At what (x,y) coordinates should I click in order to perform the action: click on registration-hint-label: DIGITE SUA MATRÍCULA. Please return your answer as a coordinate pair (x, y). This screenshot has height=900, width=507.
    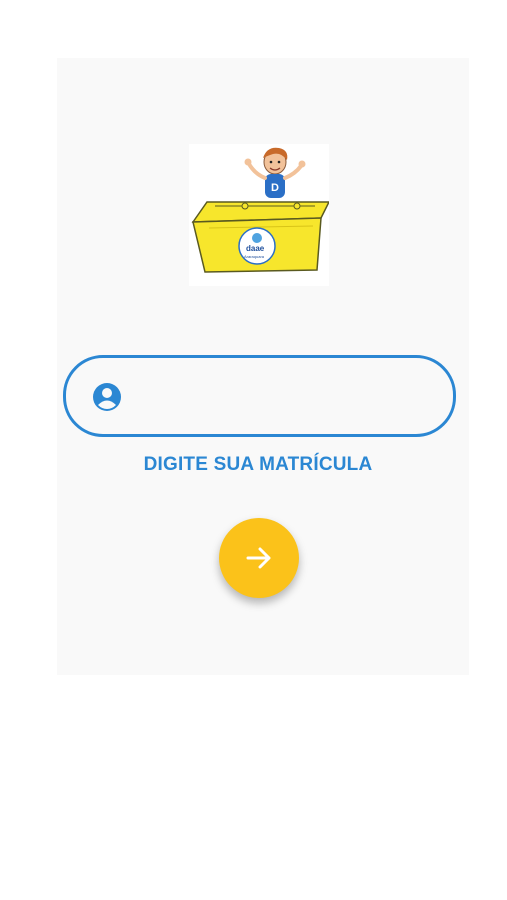
    Looking at the image, I should click on (258, 464).